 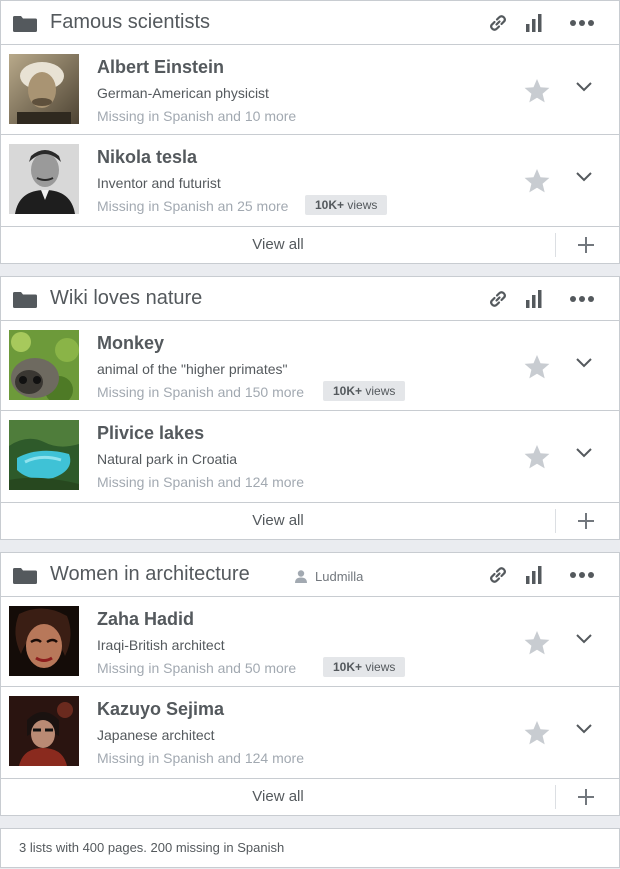 I want to click on list-header: Wiki loves nature, so click(x=310, y=299).